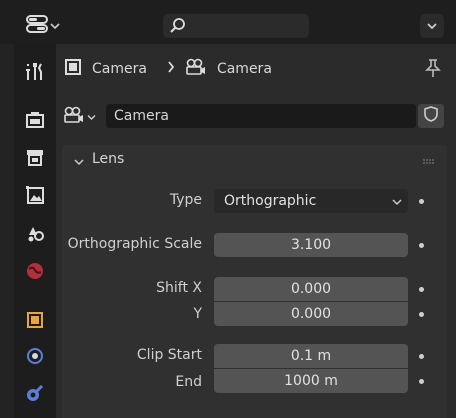 The image size is (456, 418). I want to click on render-tab-icon, so click(35, 120).